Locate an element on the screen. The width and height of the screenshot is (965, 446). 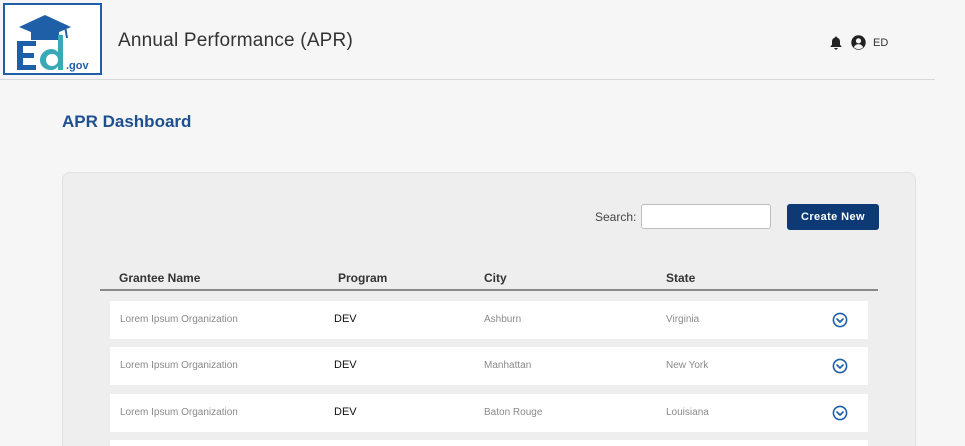
header-actions: ED is located at coordinates (859, 42).